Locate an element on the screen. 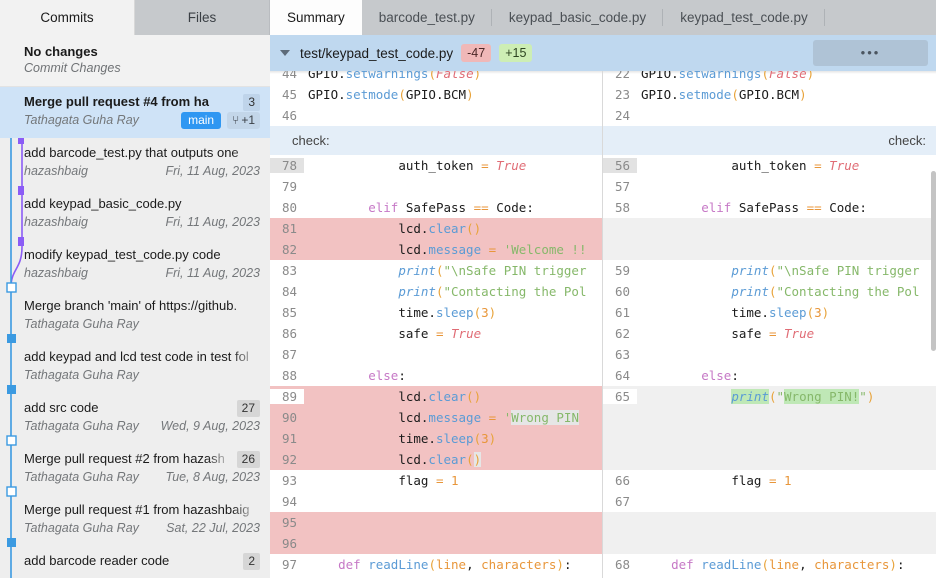 The height and width of the screenshot is (578, 936). diff-line: 92 lcd.clear() is located at coordinates (436, 459).